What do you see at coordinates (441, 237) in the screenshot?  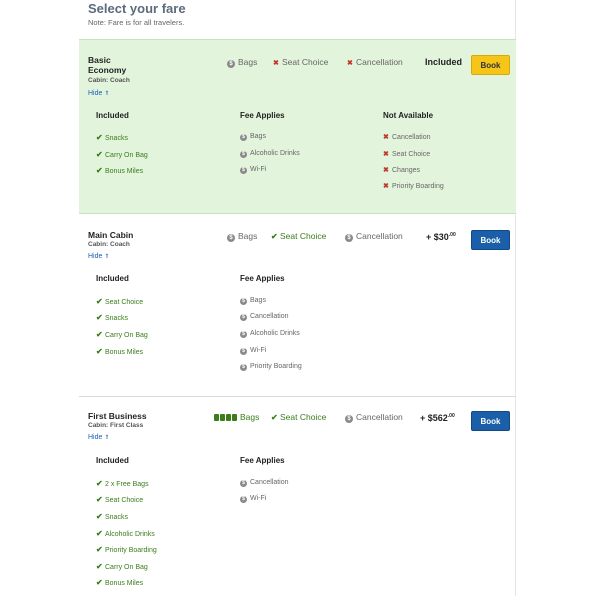 I see `fare-price: + $30.00` at bounding box center [441, 237].